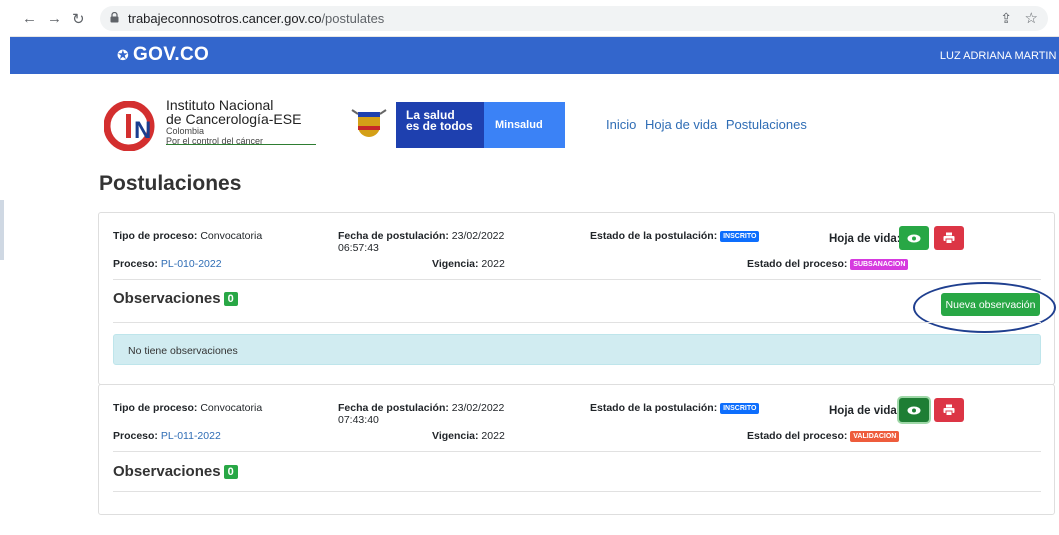 Image resolution: width=1059 pixels, height=535 pixels. I want to click on estado-proceso: Estado del proceso: SUBSANACION, so click(828, 264).